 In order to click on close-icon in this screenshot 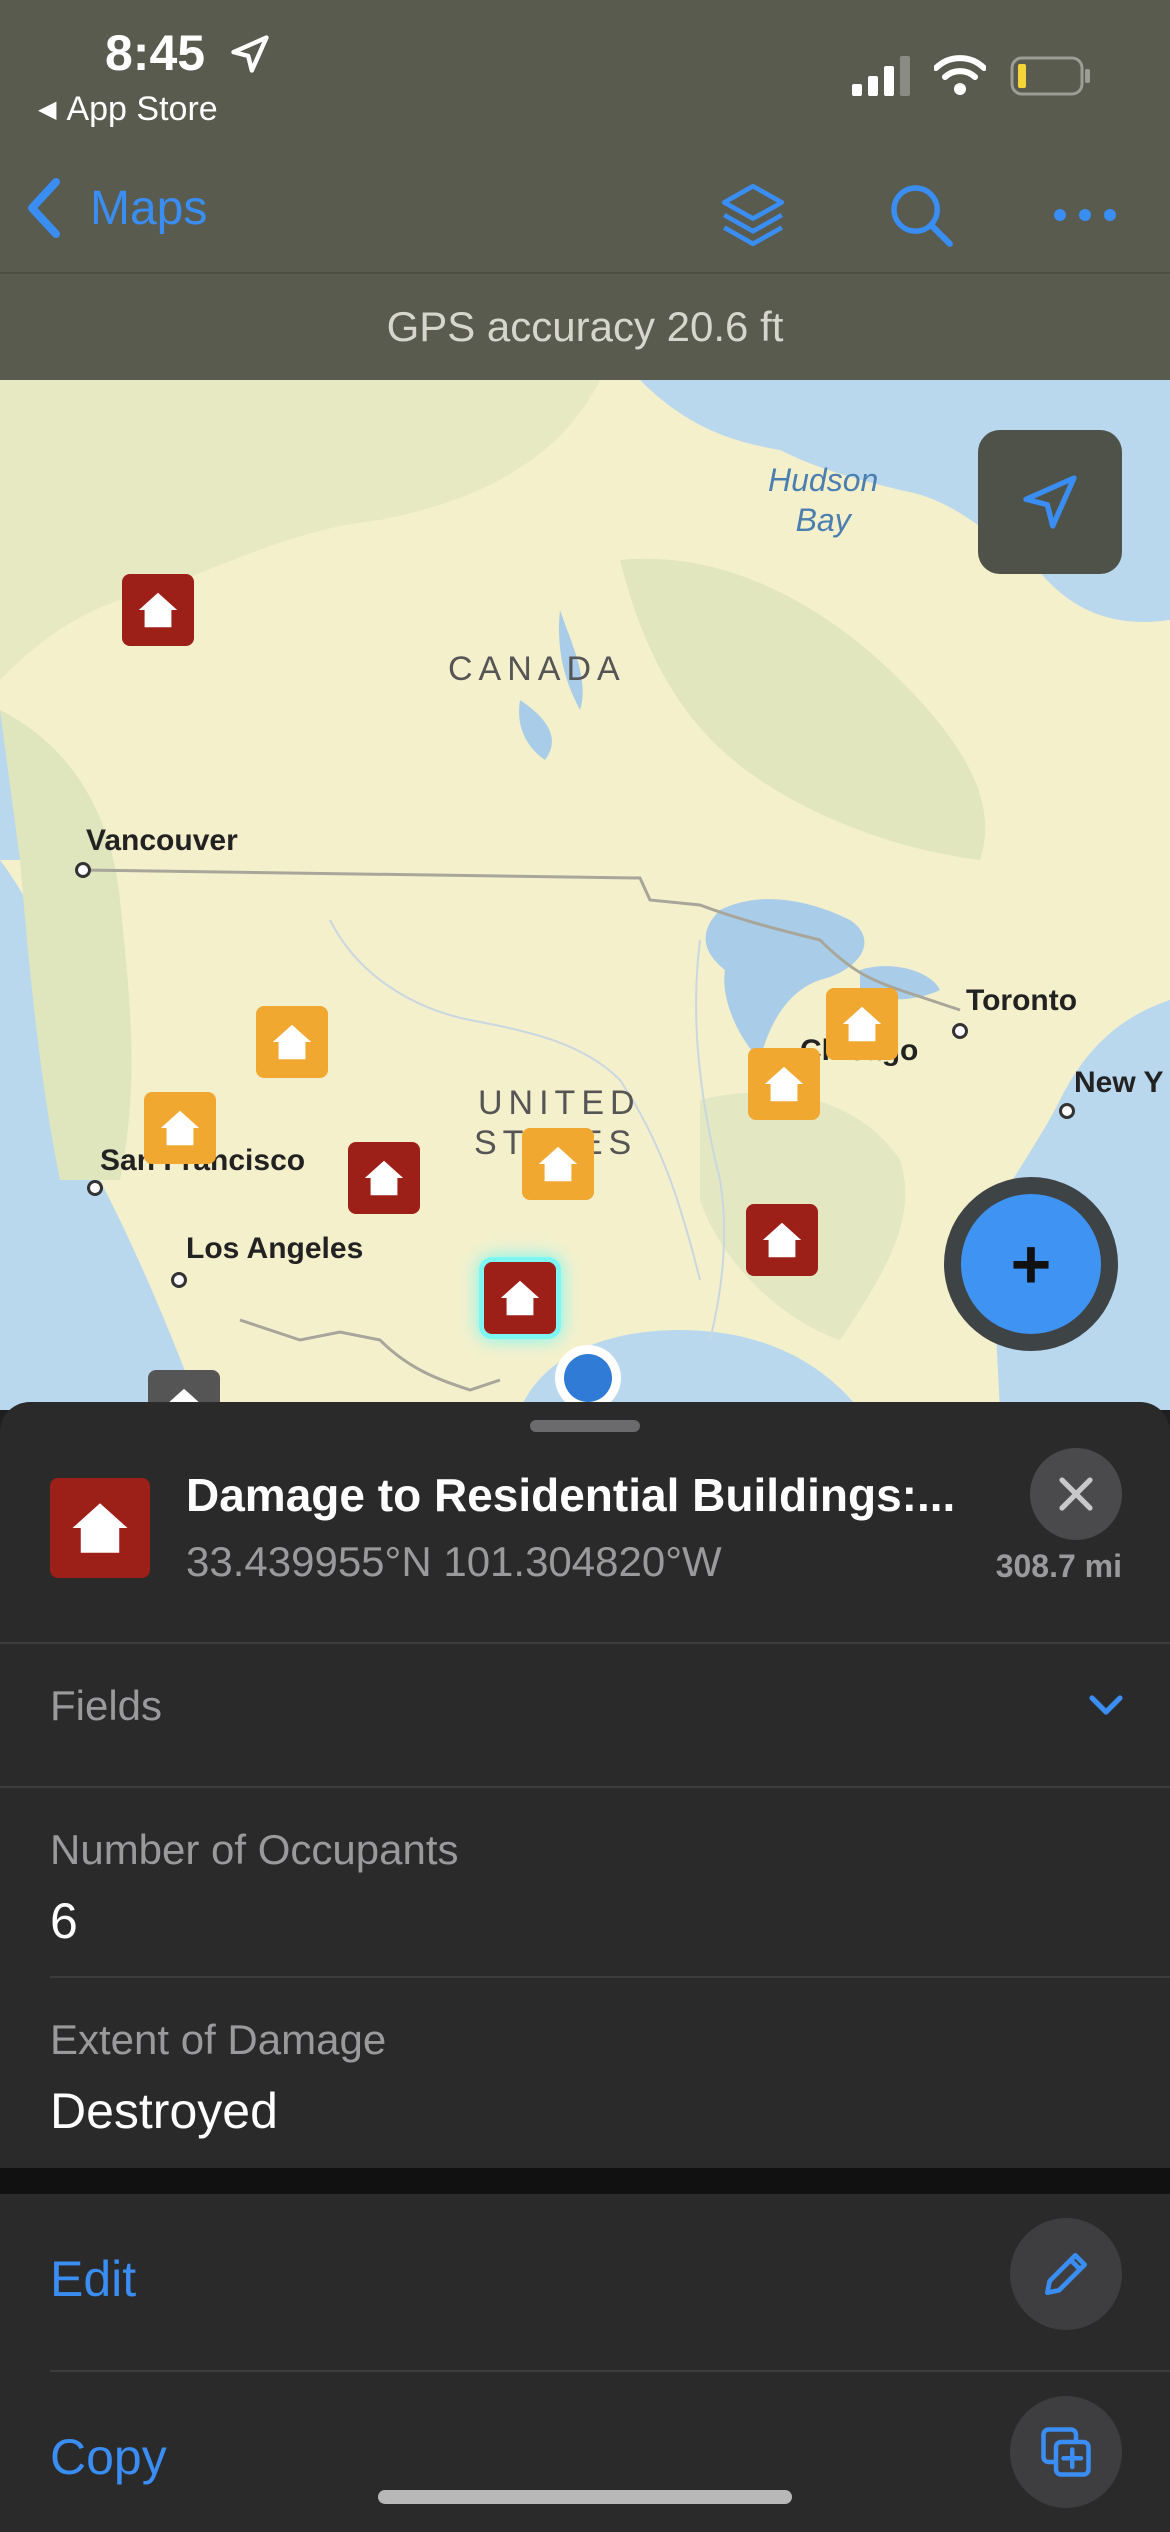, I will do `click(1076, 1494)`.